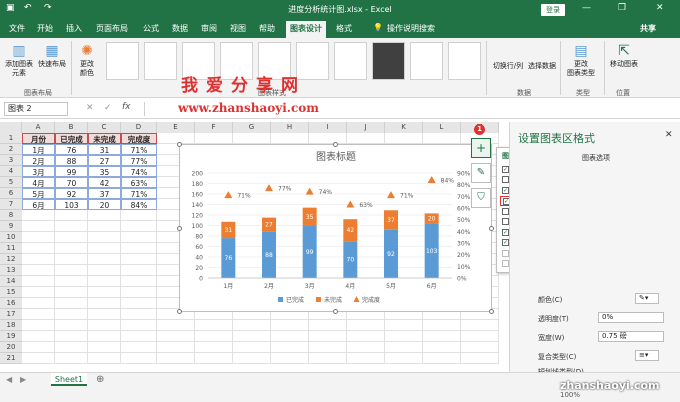 This screenshot has width=680, height=402. I want to click on column-header-g: G, so click(252, 127).